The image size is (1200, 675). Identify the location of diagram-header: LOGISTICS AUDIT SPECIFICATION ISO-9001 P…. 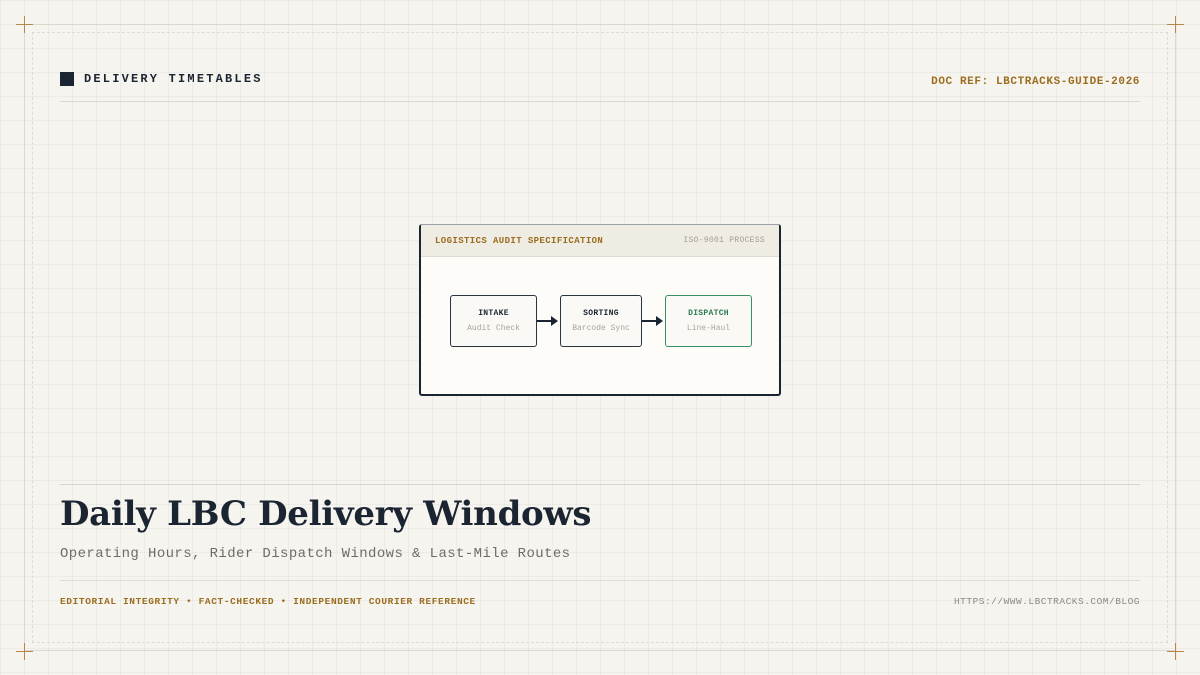
(600, 241).